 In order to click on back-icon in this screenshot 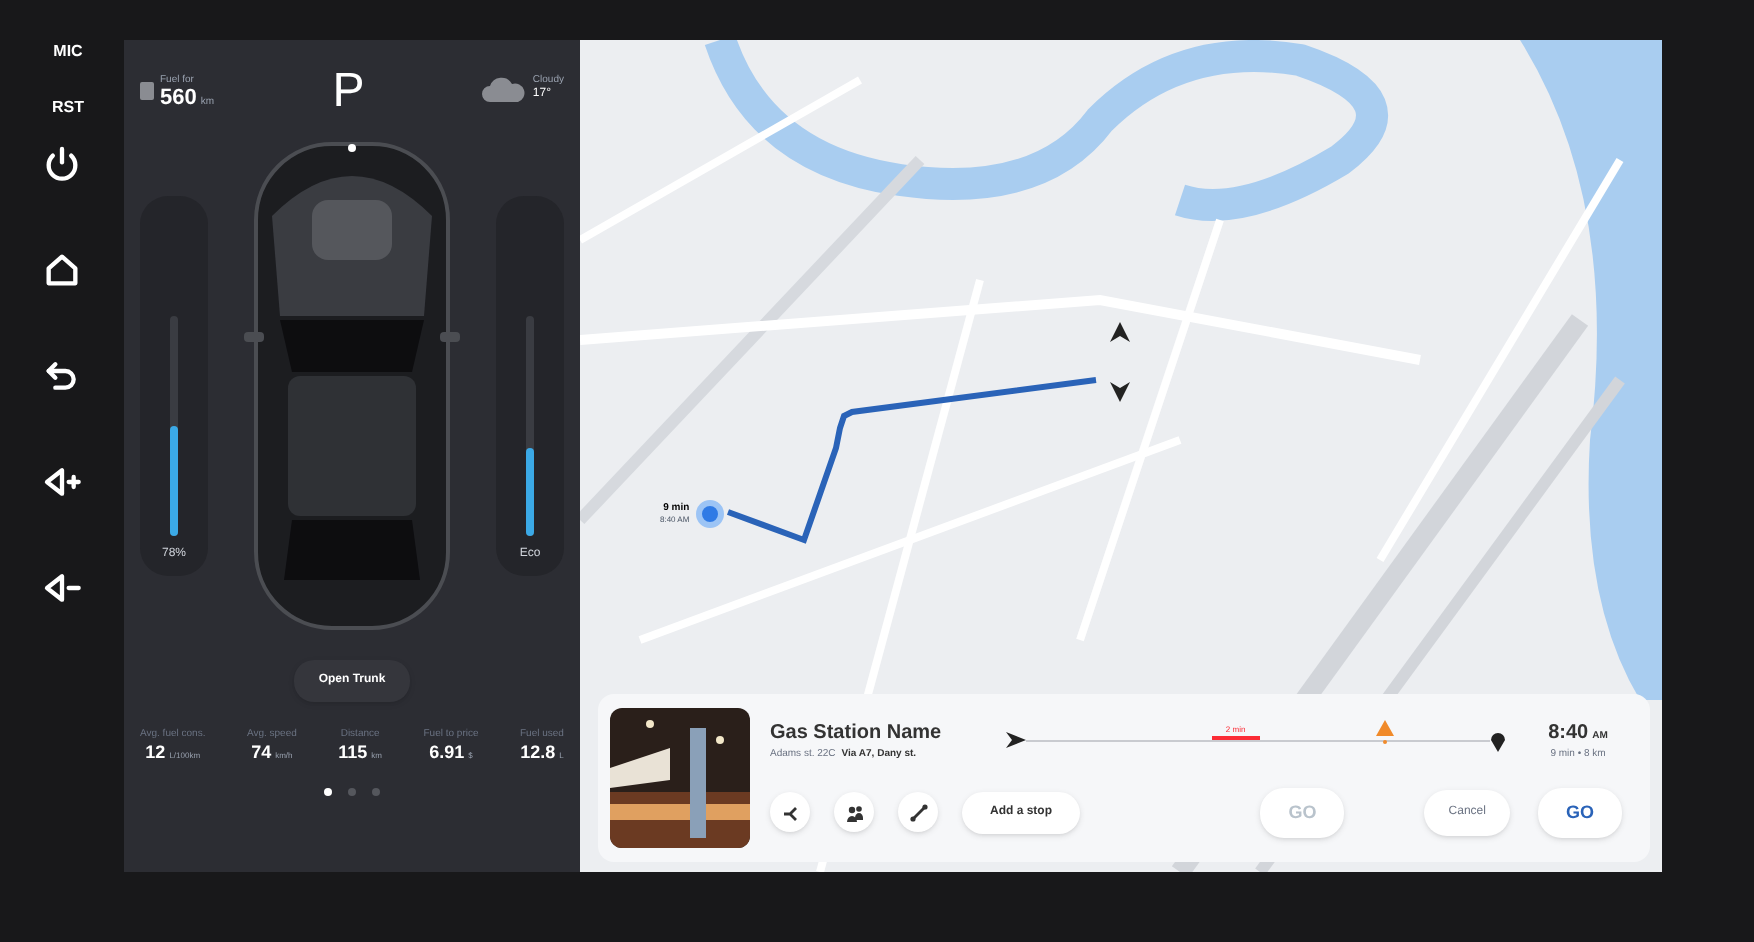, I will do `click(62, 376)`.